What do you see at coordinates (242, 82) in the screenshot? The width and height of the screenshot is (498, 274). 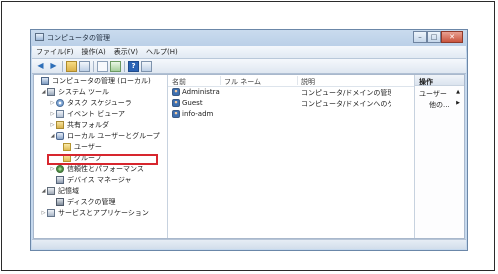 I see `column-header-fullname: フル ネーム` at bounding box center [242, 82].